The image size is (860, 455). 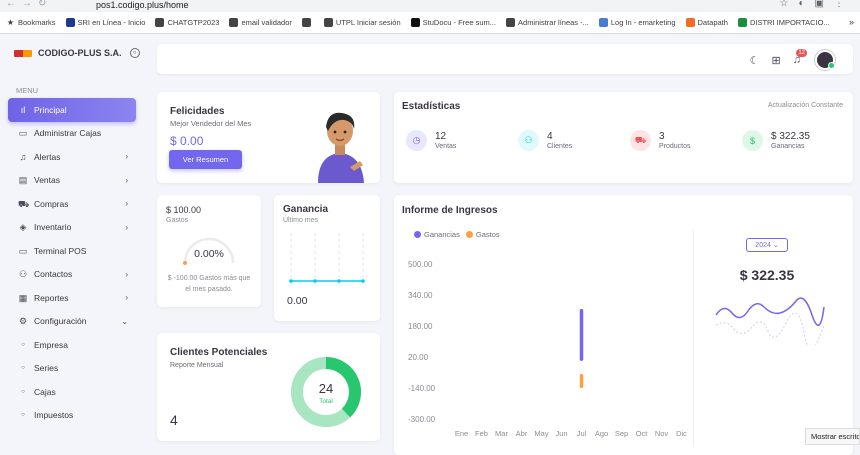 I want to click on legend-ganancias: Ganancias, so click(x=442, y=234).